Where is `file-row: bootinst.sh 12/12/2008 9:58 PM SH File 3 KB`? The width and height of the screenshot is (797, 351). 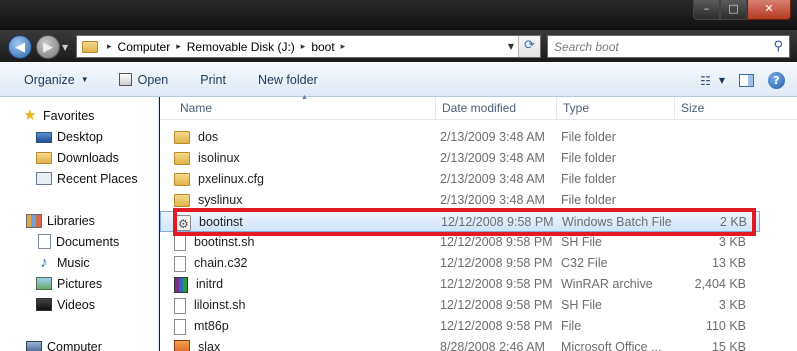
file-row: bootinst.sh 12/12/2008 9:58 PM SH File 3 KB is located at coordinates (460, 242).